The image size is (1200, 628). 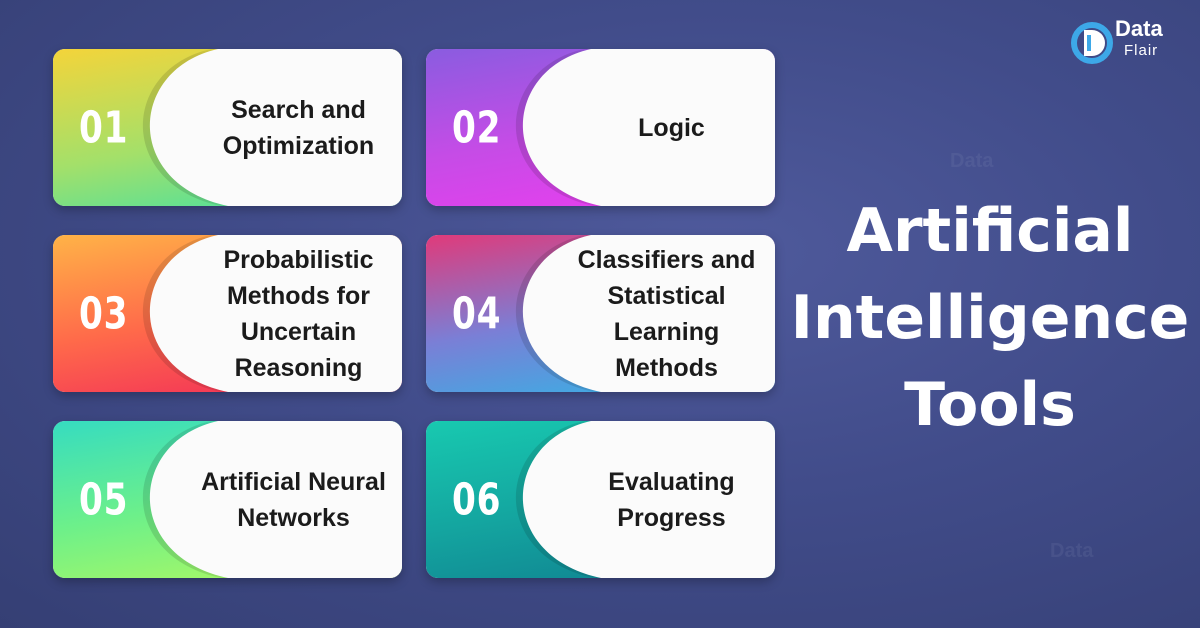 I want to click on title-line: Intelligence, so click(x=990, y=318).